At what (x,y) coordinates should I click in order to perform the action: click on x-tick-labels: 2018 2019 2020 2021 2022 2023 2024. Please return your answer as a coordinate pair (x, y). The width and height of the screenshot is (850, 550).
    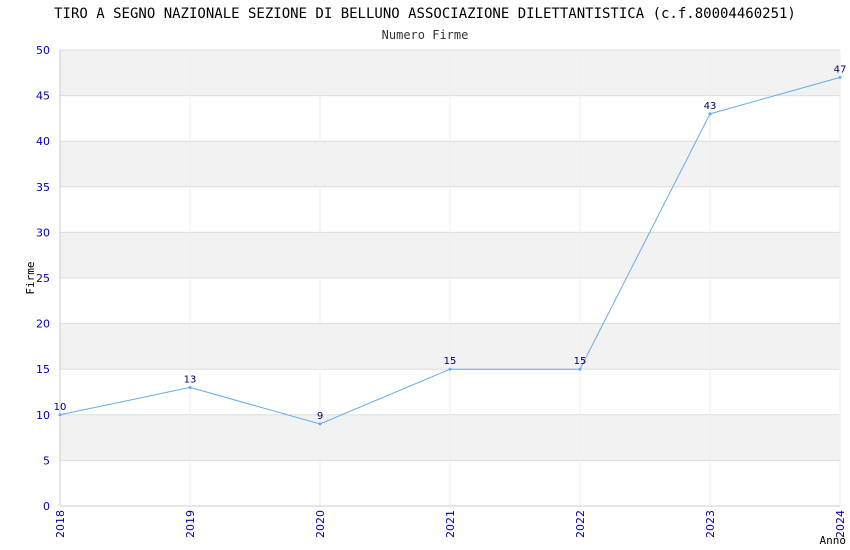
    Looking at the image, I should click on (450, 524).